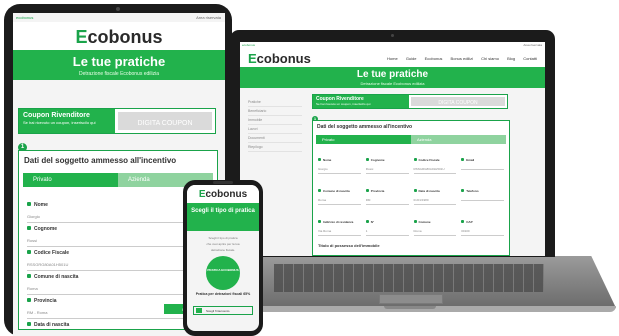  I want to click on field-label: CAP, so click(469, 222).